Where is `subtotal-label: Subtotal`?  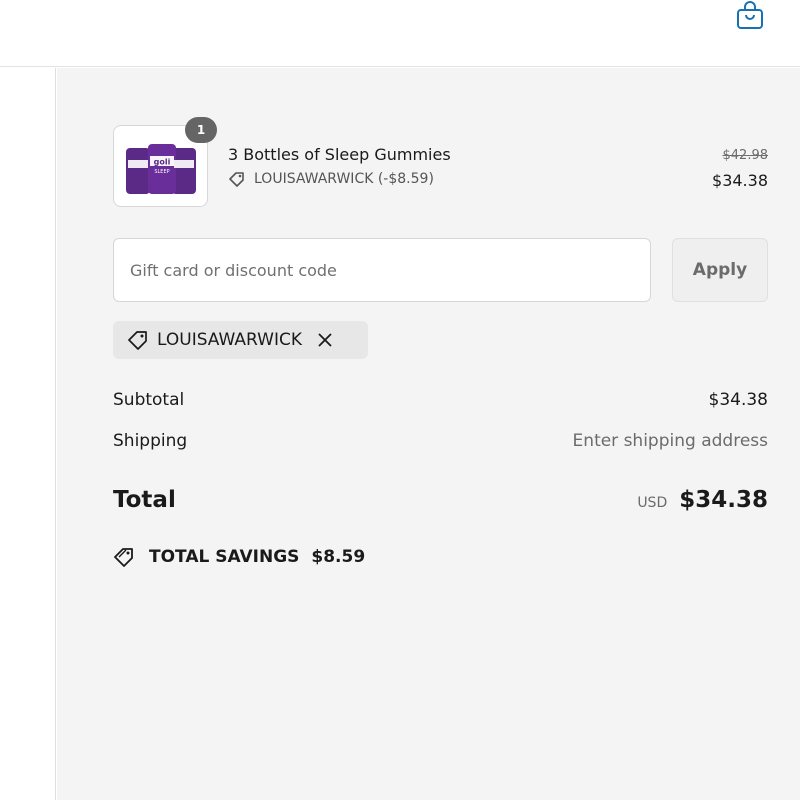 subtotal-label: Subtotal is located at coordinates (149, 400).